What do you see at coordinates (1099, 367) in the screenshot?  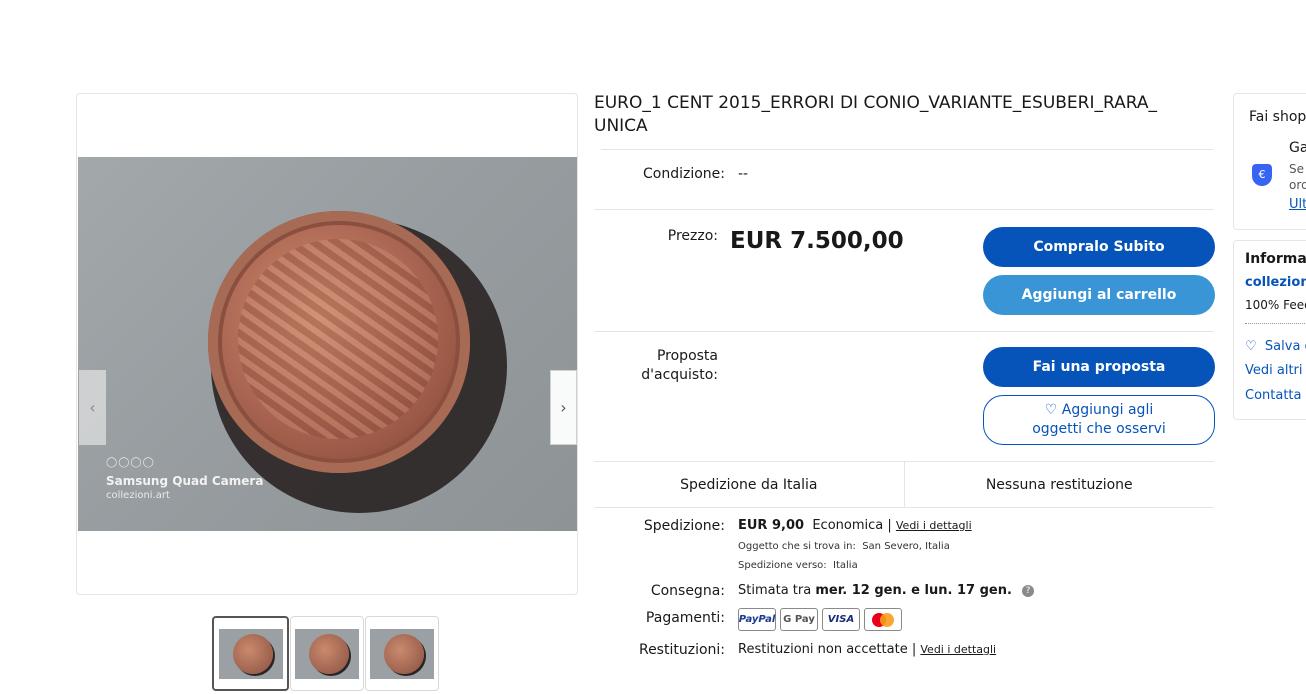 I see `make-offer-button: Fai una proposta` at bounding box center [1099, 367].